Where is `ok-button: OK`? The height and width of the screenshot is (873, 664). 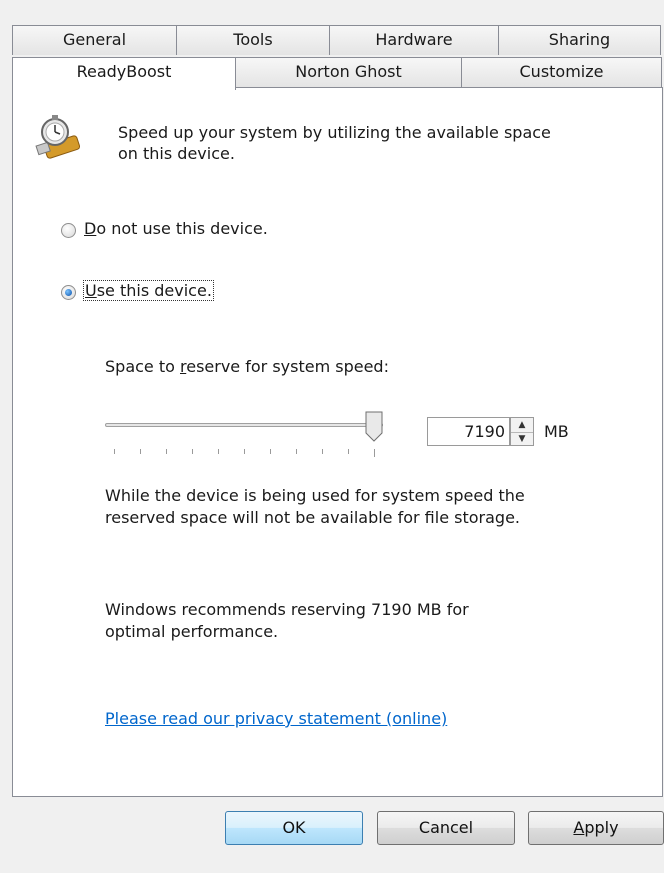 ok-button: OK is located at coordinates (294, 828).